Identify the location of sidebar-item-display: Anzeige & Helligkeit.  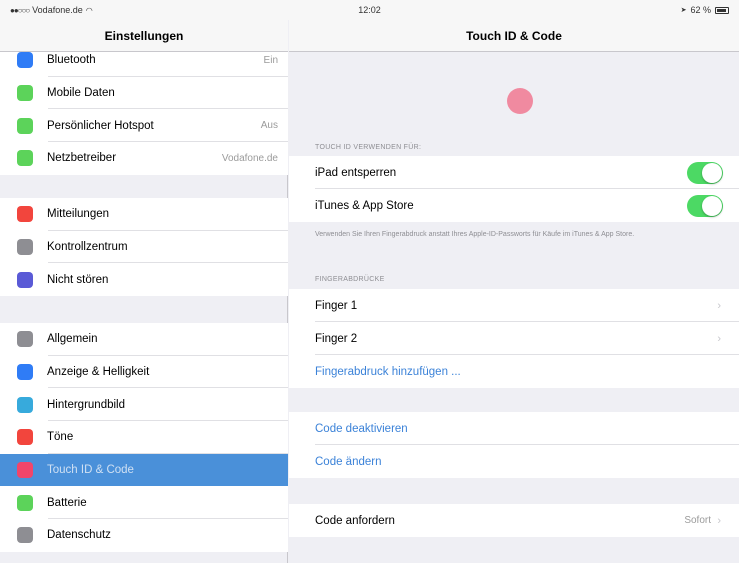
(144, 372).